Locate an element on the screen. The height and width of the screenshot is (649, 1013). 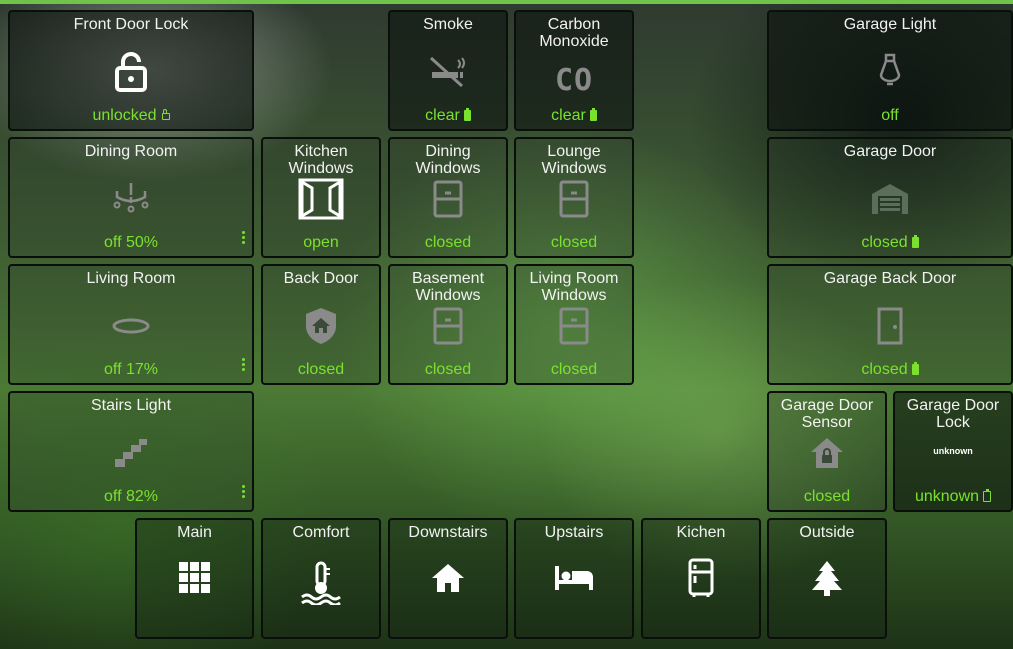
nav-outside: Outside is located at coordinates (827, 578).